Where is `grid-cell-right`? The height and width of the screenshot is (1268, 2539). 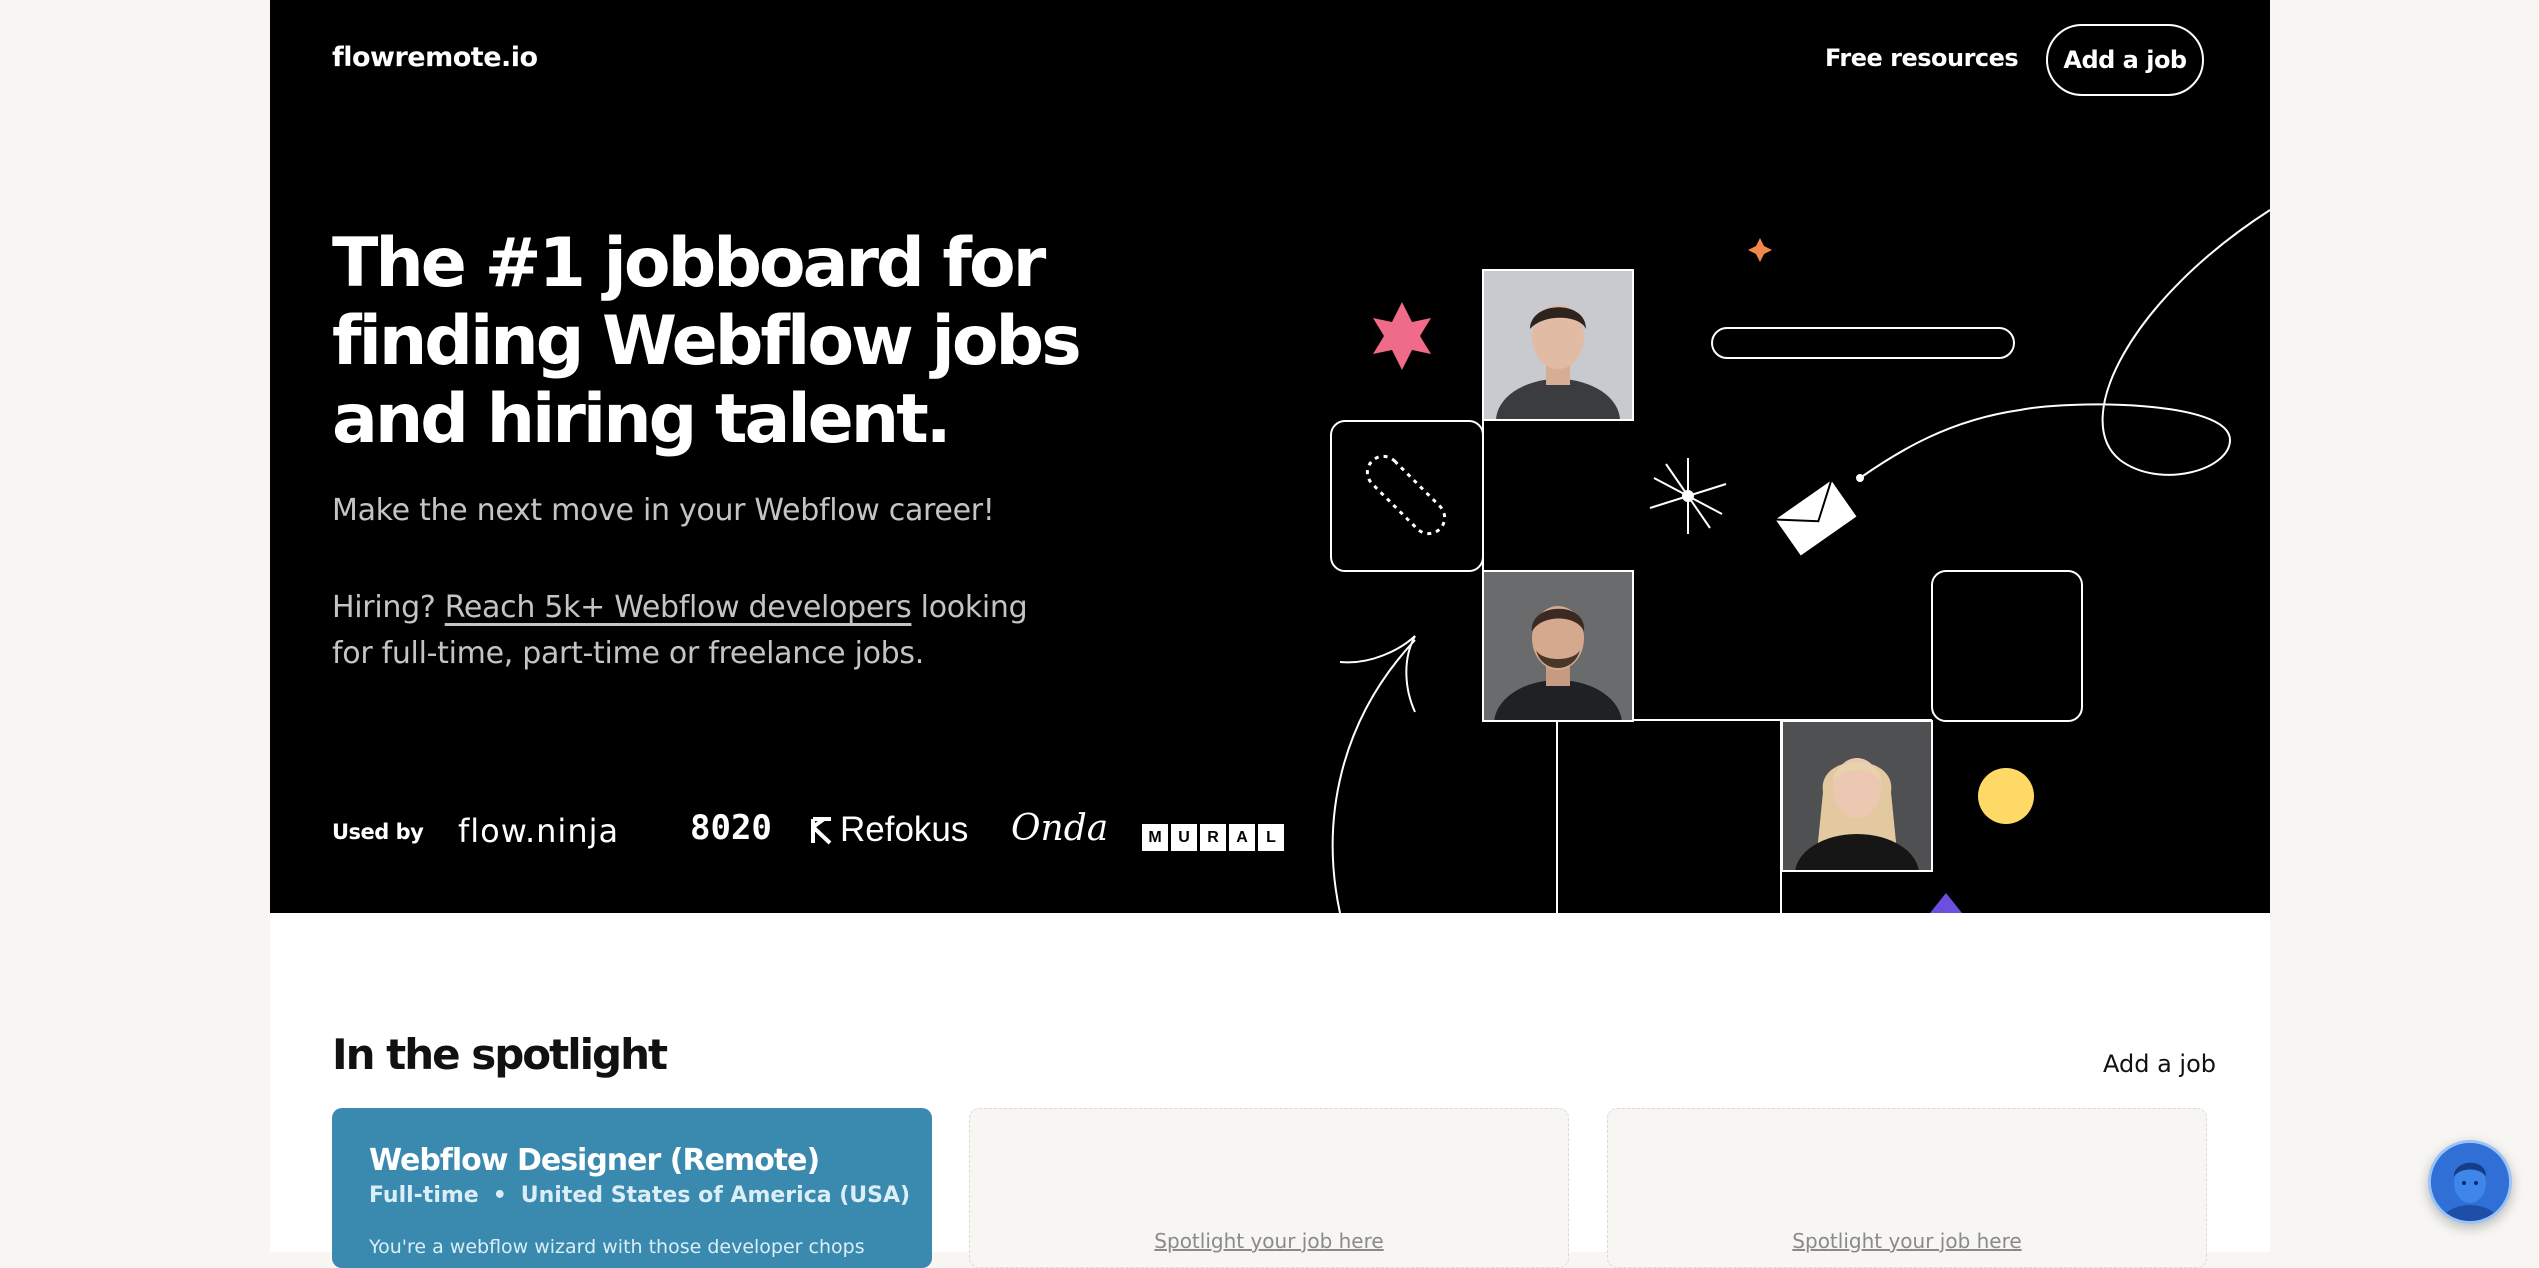 grid-cell-right is located at coordinates (2007, 646).